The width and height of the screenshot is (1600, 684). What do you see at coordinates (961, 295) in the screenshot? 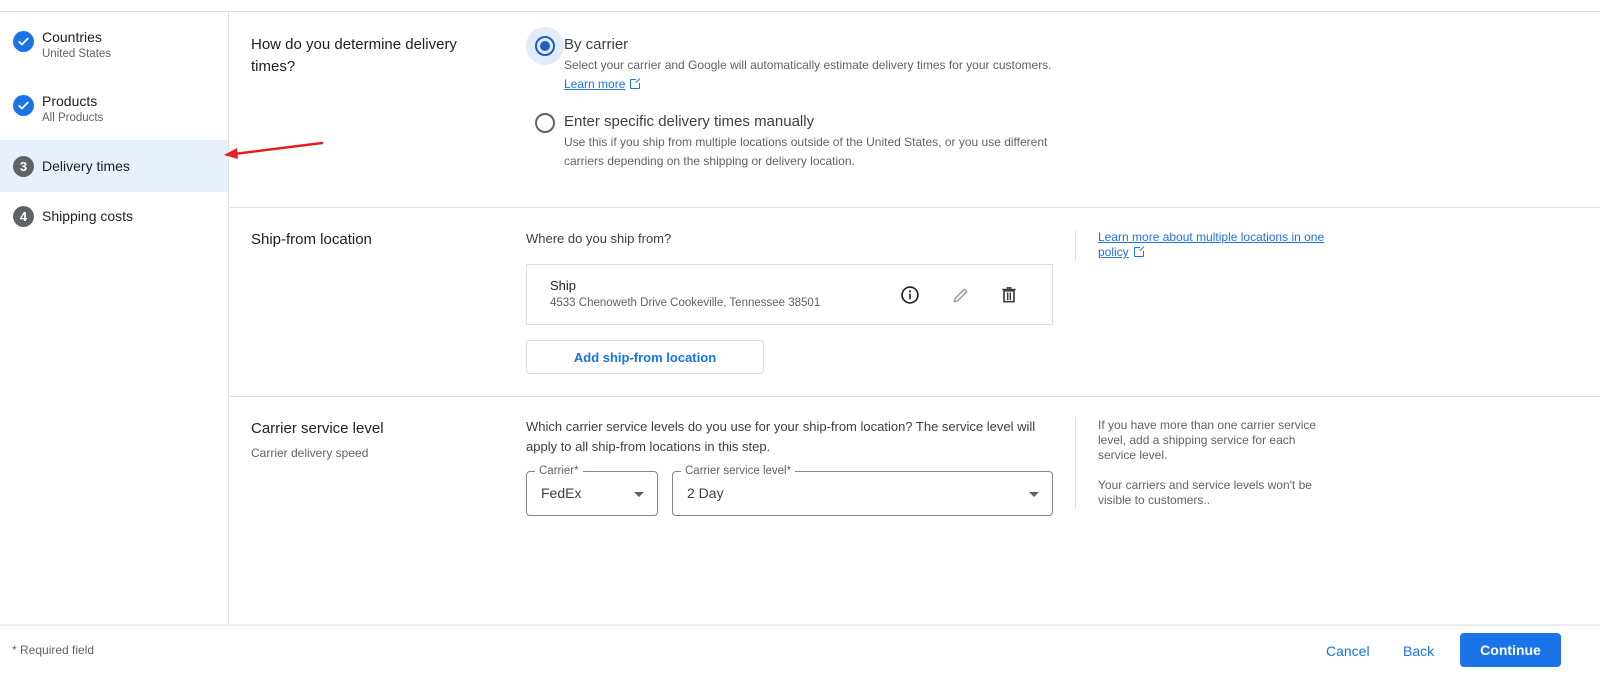
I see `edit-pencil-icon` at bounding box center [961, 295].